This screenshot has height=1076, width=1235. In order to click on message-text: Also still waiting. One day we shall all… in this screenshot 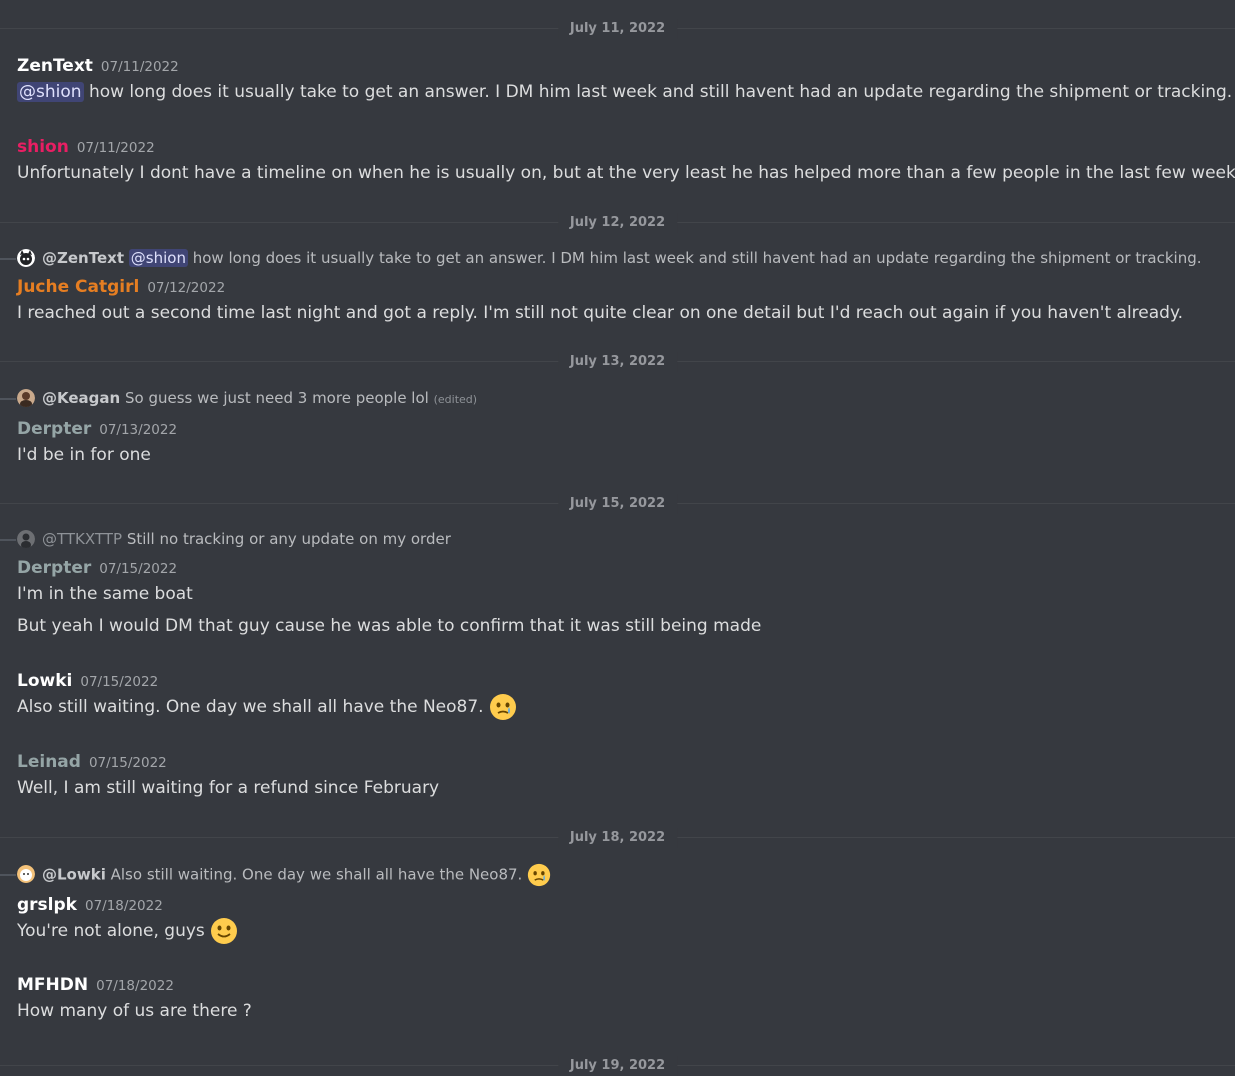, I will do `click(250, 707)`.